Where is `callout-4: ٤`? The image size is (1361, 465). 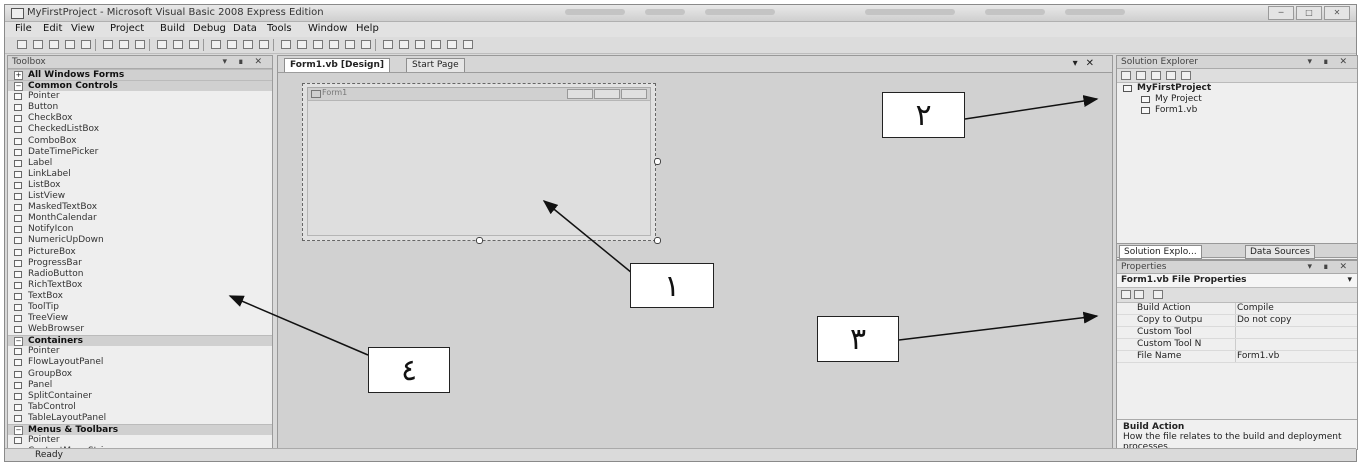
callout-4: ٤ is located at coordinates (409, 370).